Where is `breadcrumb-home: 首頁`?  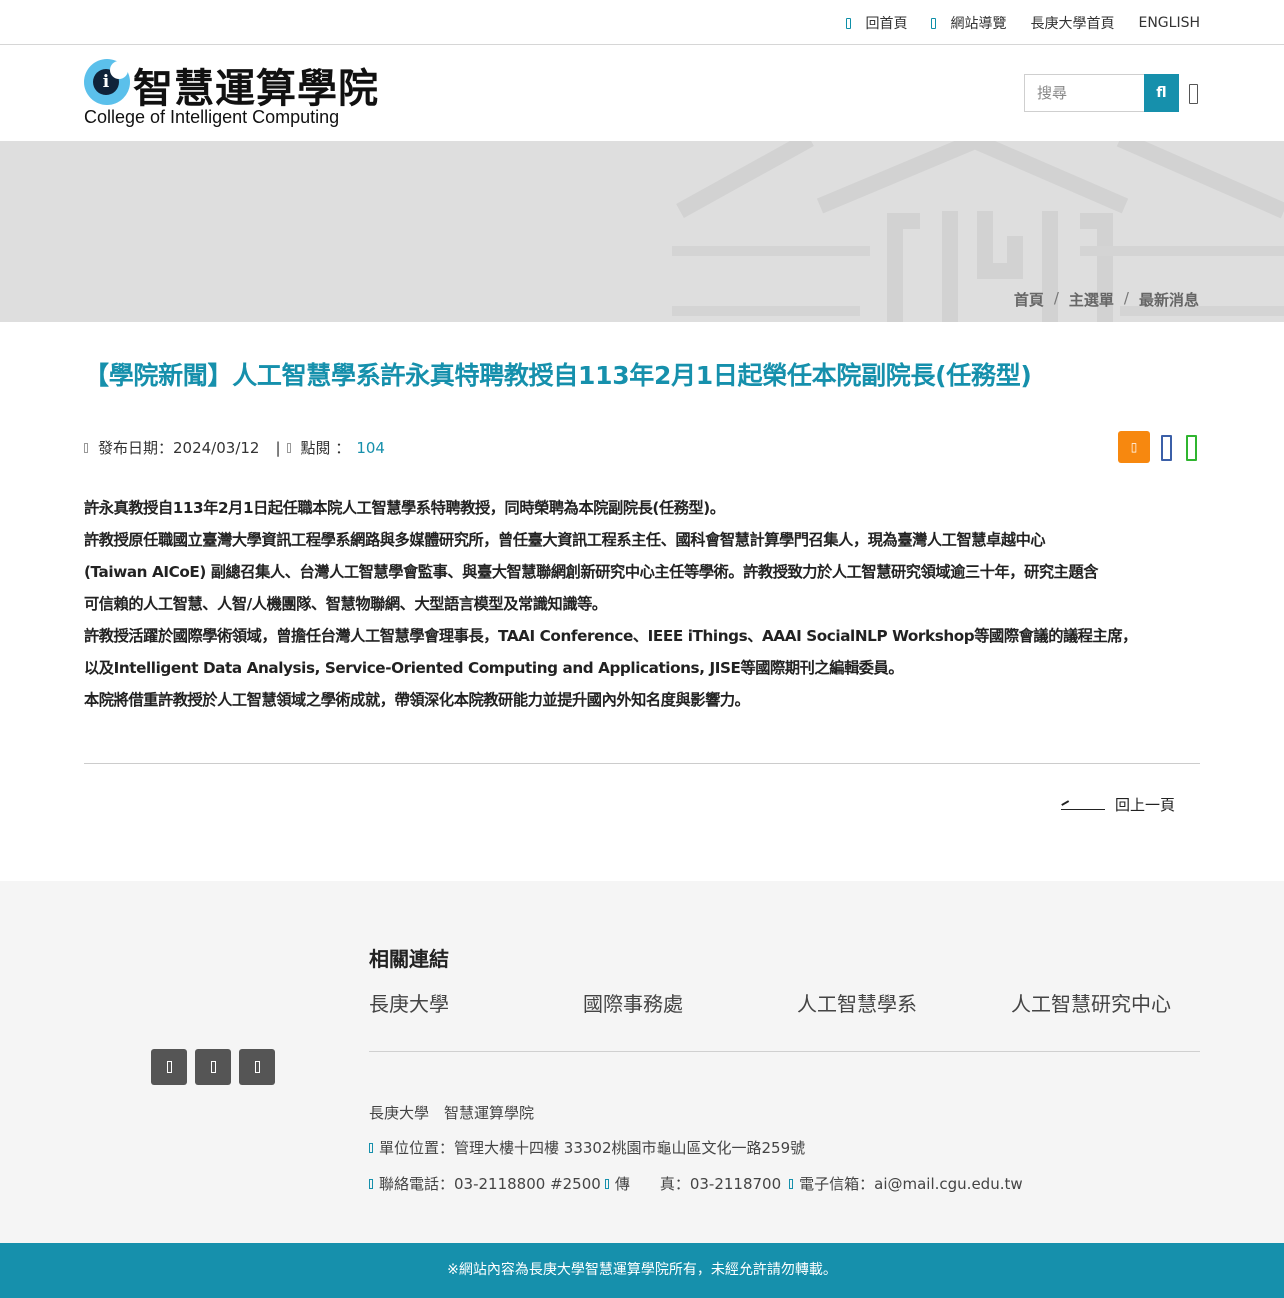 breadcrumb-home: 首頁 is located at coordinates (1029, 299).